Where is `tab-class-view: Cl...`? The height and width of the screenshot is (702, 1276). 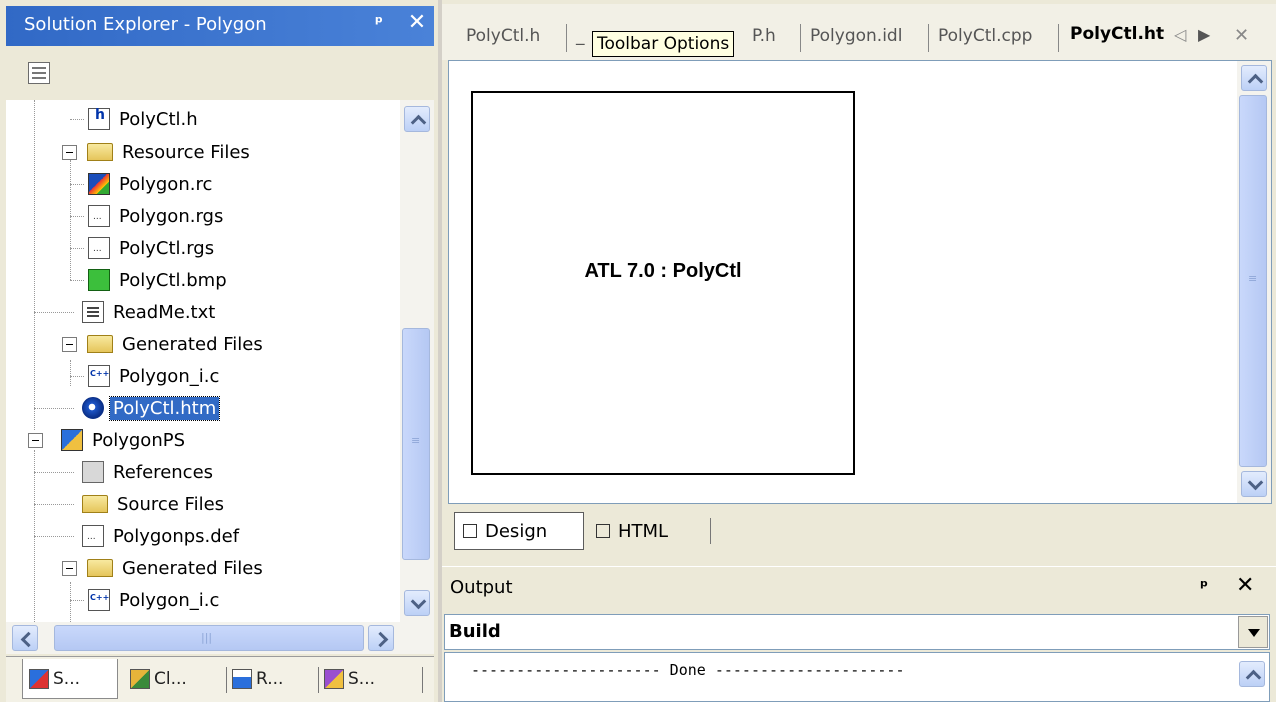 tab-class-view: Cl... is located at coordinates (158, 679).